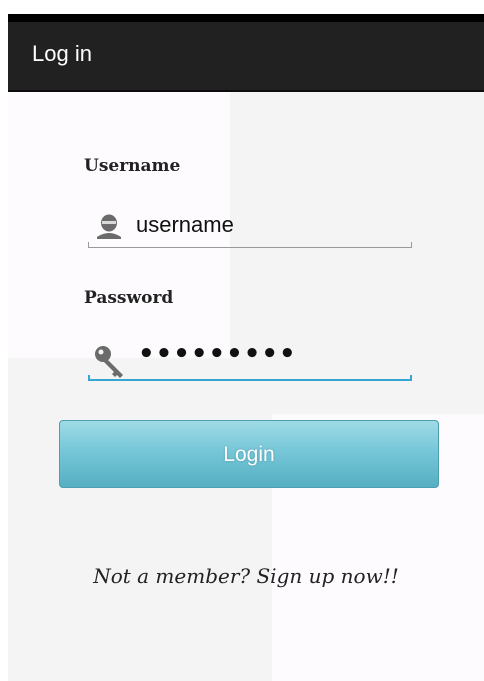 Image resolution: width=484 pixels, height=681 pixels. I want to click on password-underline, so click(250, 378).